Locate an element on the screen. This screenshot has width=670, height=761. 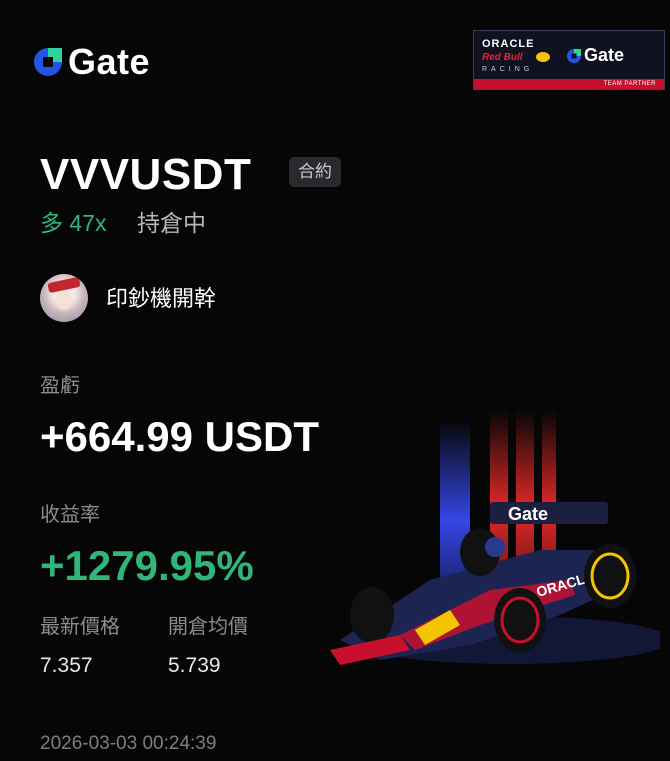
front-wheel is located at coordinates (372, 615).